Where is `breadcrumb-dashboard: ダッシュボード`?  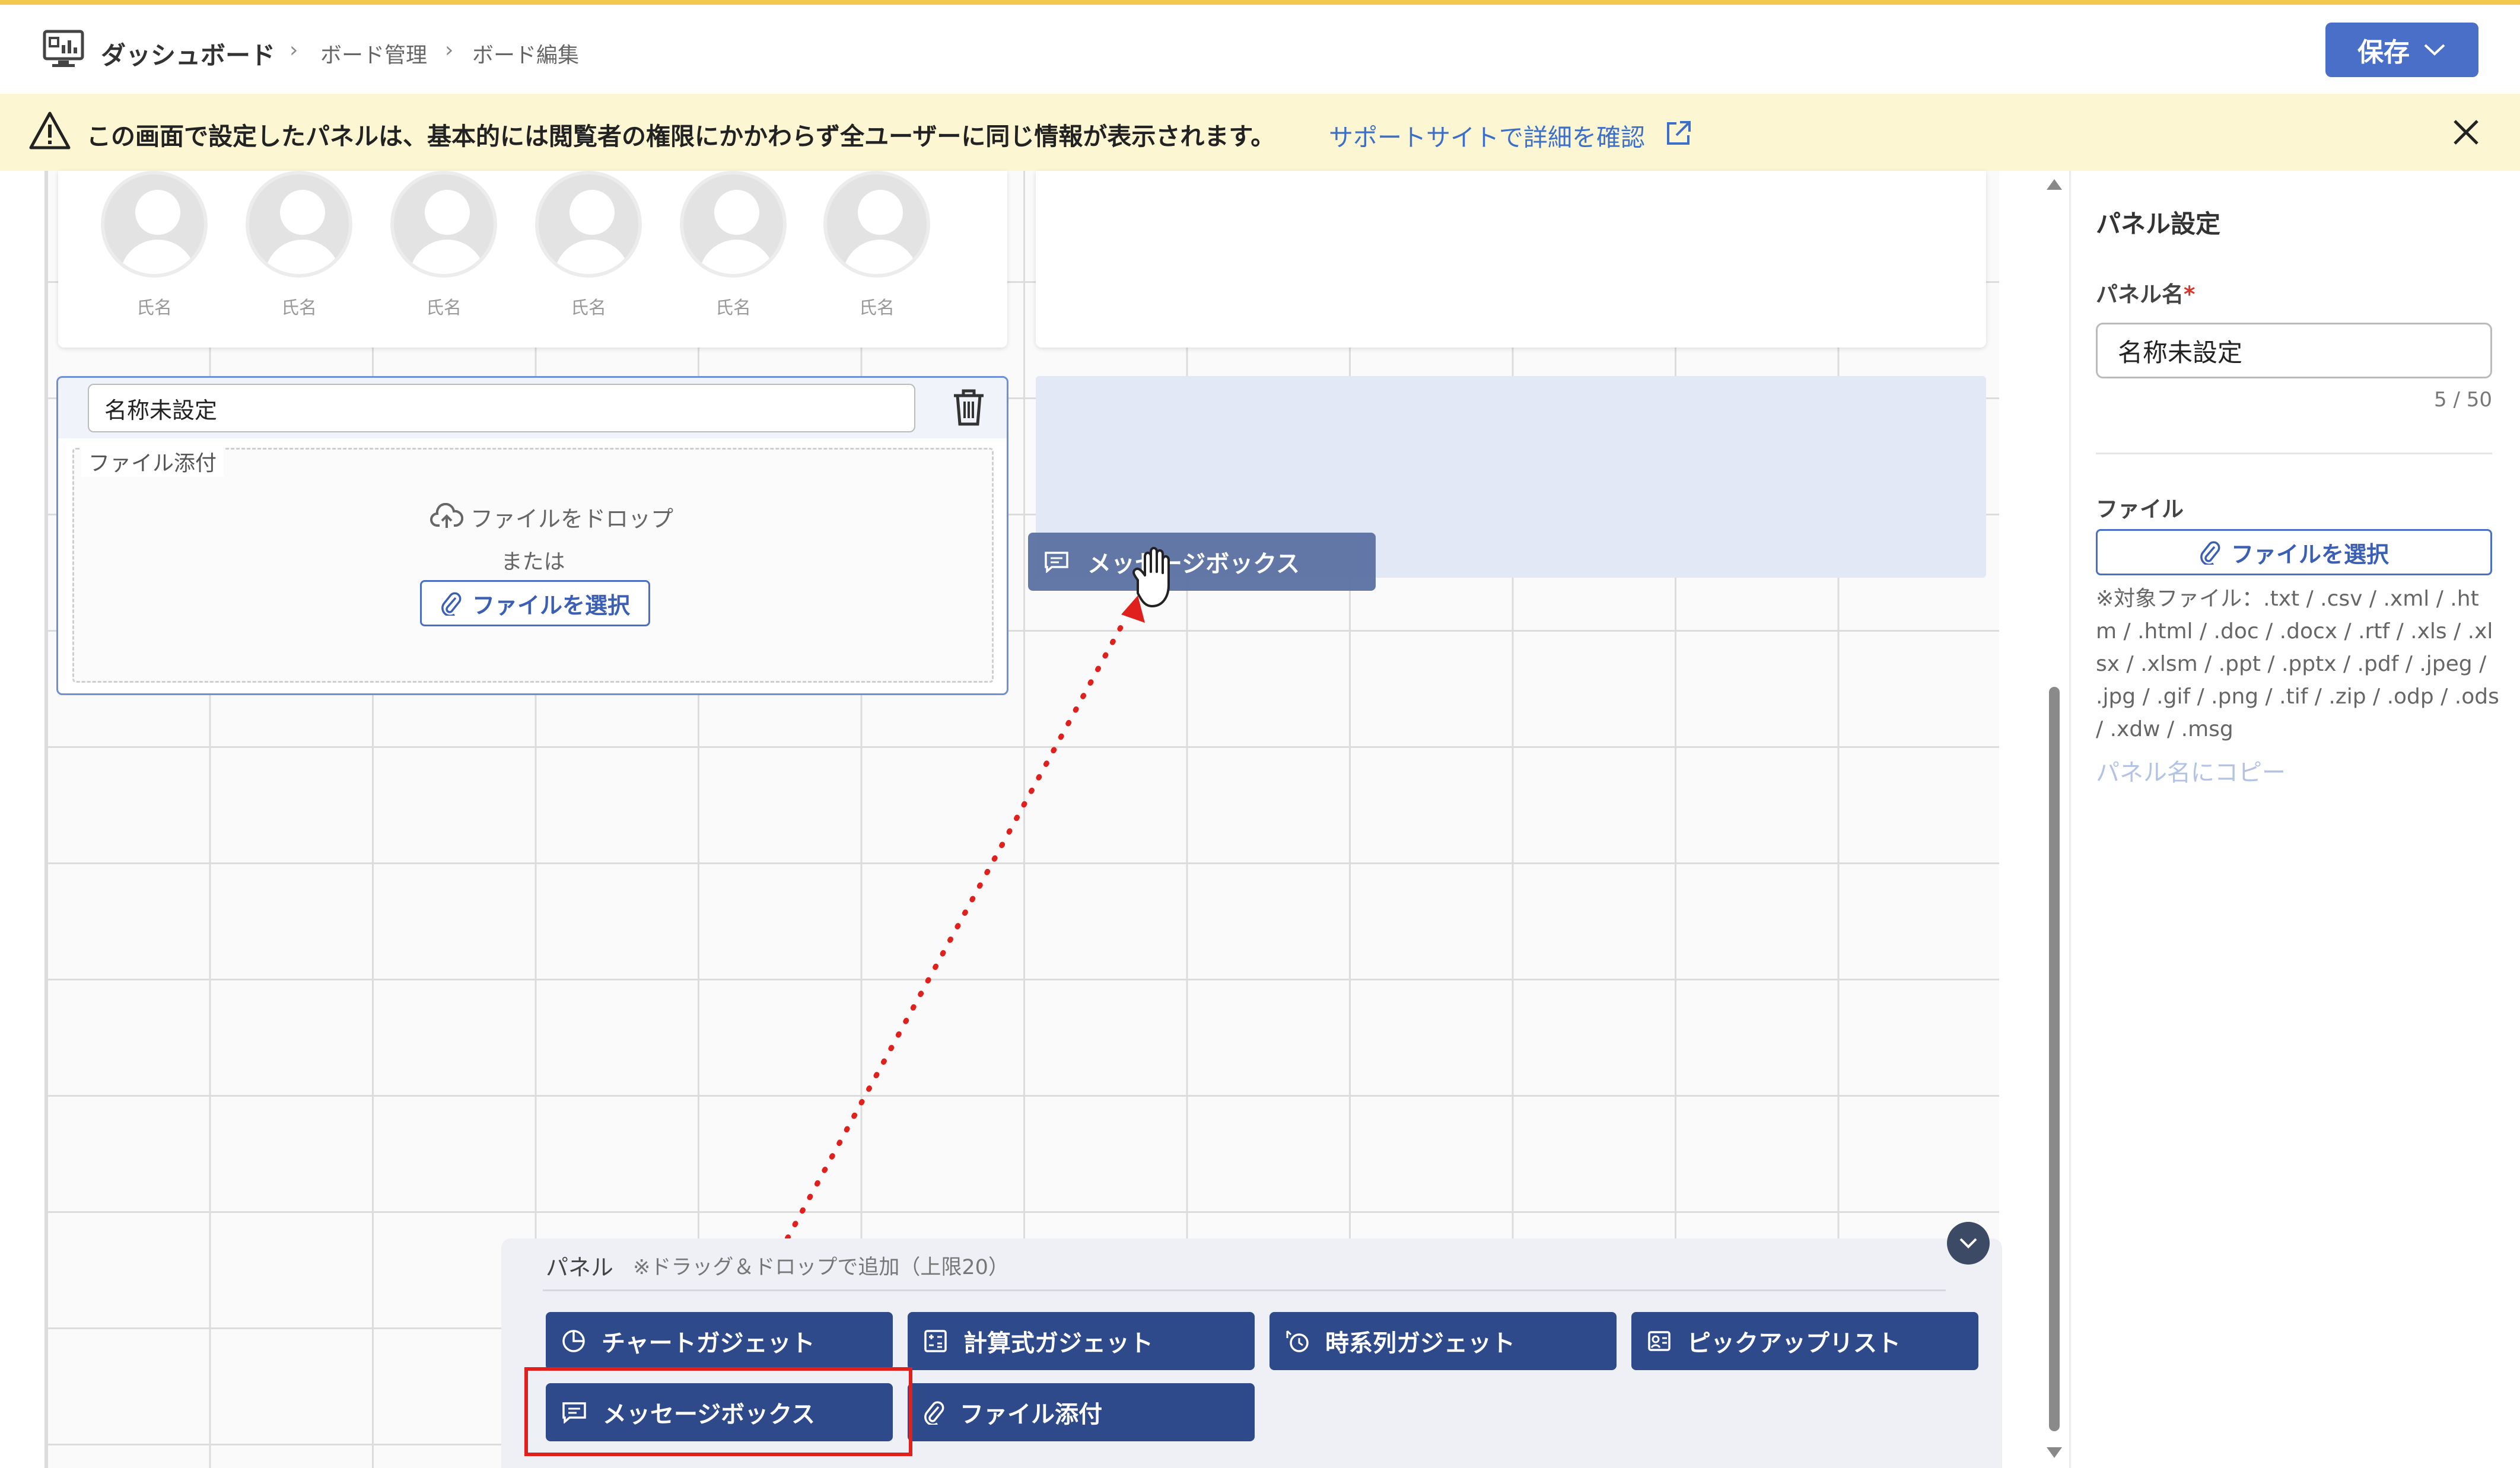
breadcrumb-dashboard: ダッシュボード is located at coordinates (188, 54).